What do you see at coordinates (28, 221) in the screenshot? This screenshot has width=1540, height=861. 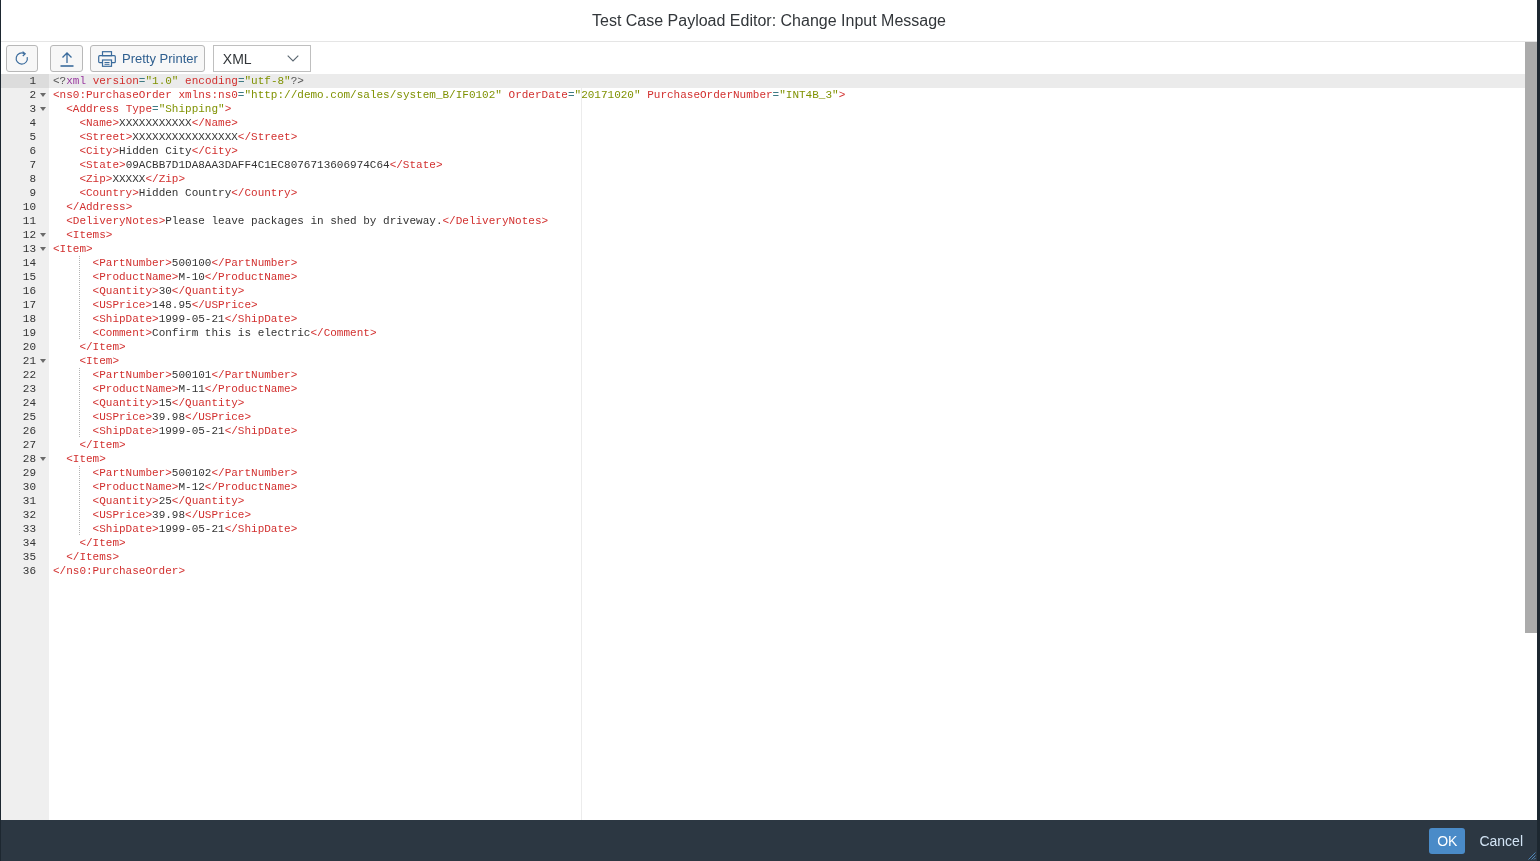 I see `line-number: 11` at bounding box center [28, 221].